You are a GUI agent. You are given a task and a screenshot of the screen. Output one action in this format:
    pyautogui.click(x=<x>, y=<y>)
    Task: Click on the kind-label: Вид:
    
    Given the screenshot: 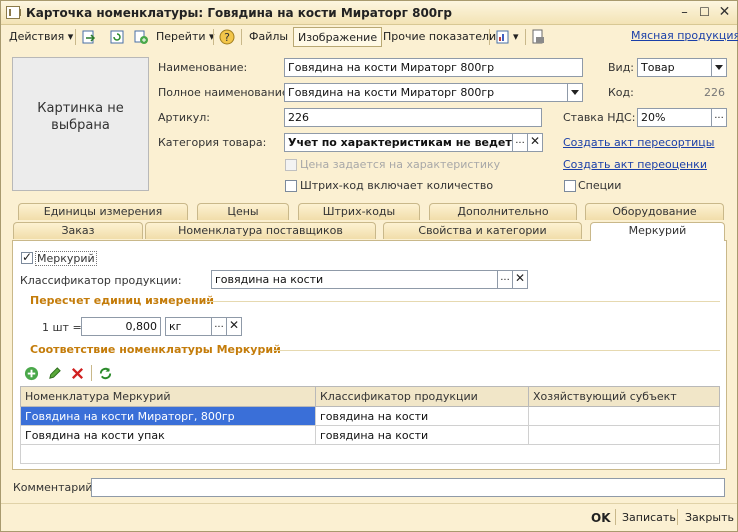 What is the action you would take?
    pyautogui.click(x=621, y=67)
    